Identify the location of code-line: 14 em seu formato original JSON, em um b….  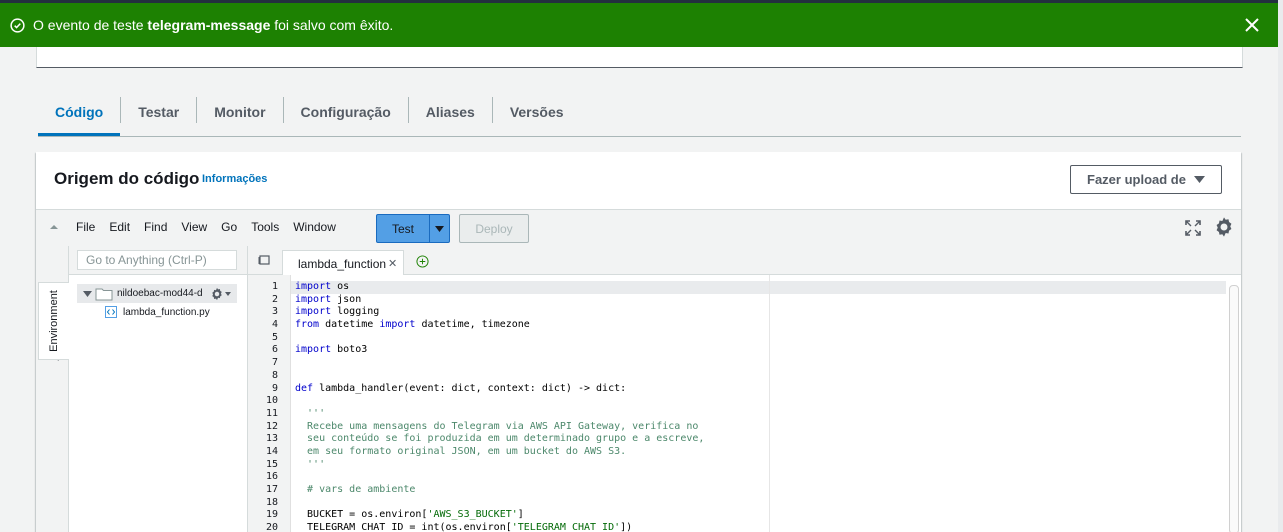
(476, 452).